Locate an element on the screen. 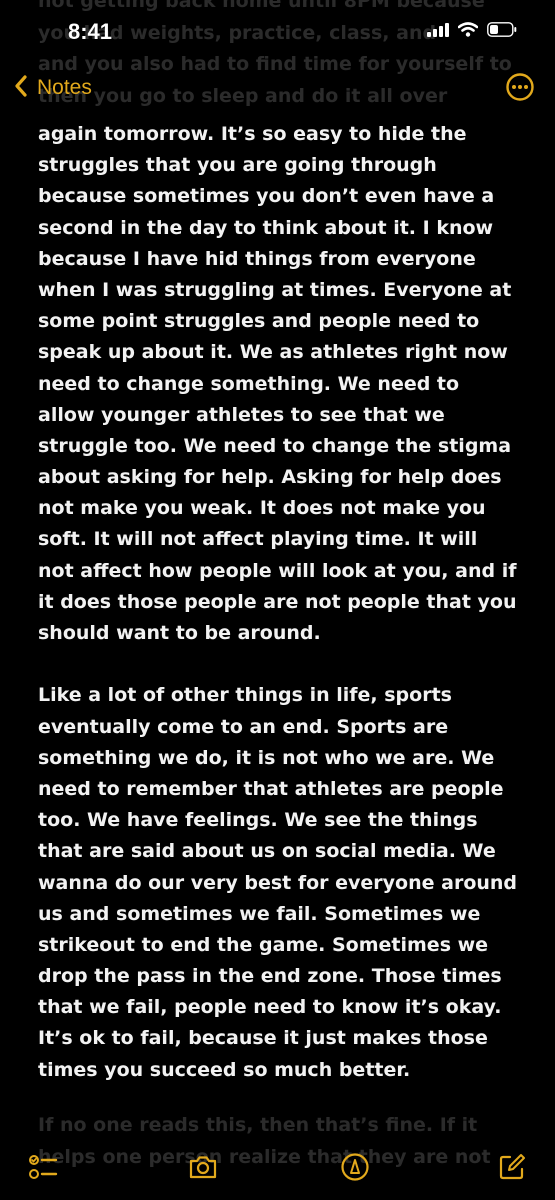 This screenshot has height=1200, width=555. note-line: because I have hid things from everyone is located at coordinates (257, 258).